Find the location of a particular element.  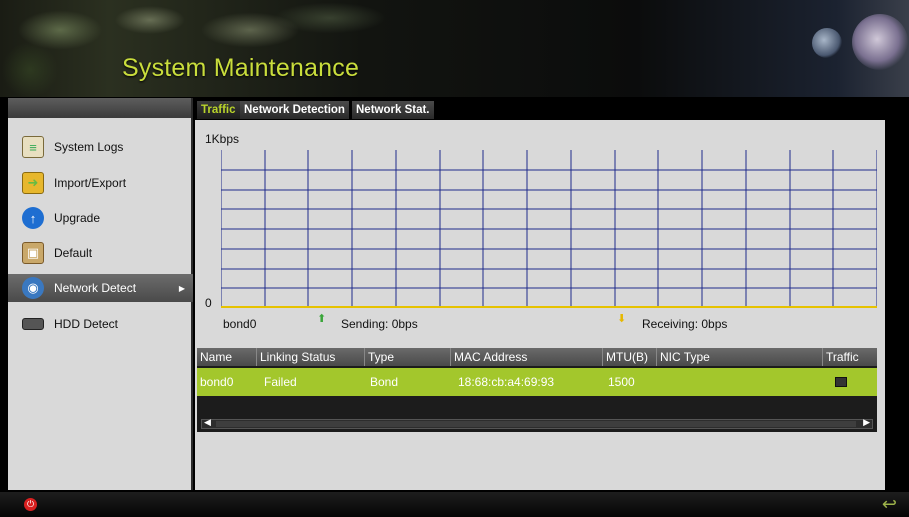

chevron-right-icon: ▶ is located at coordinates (181, 288).